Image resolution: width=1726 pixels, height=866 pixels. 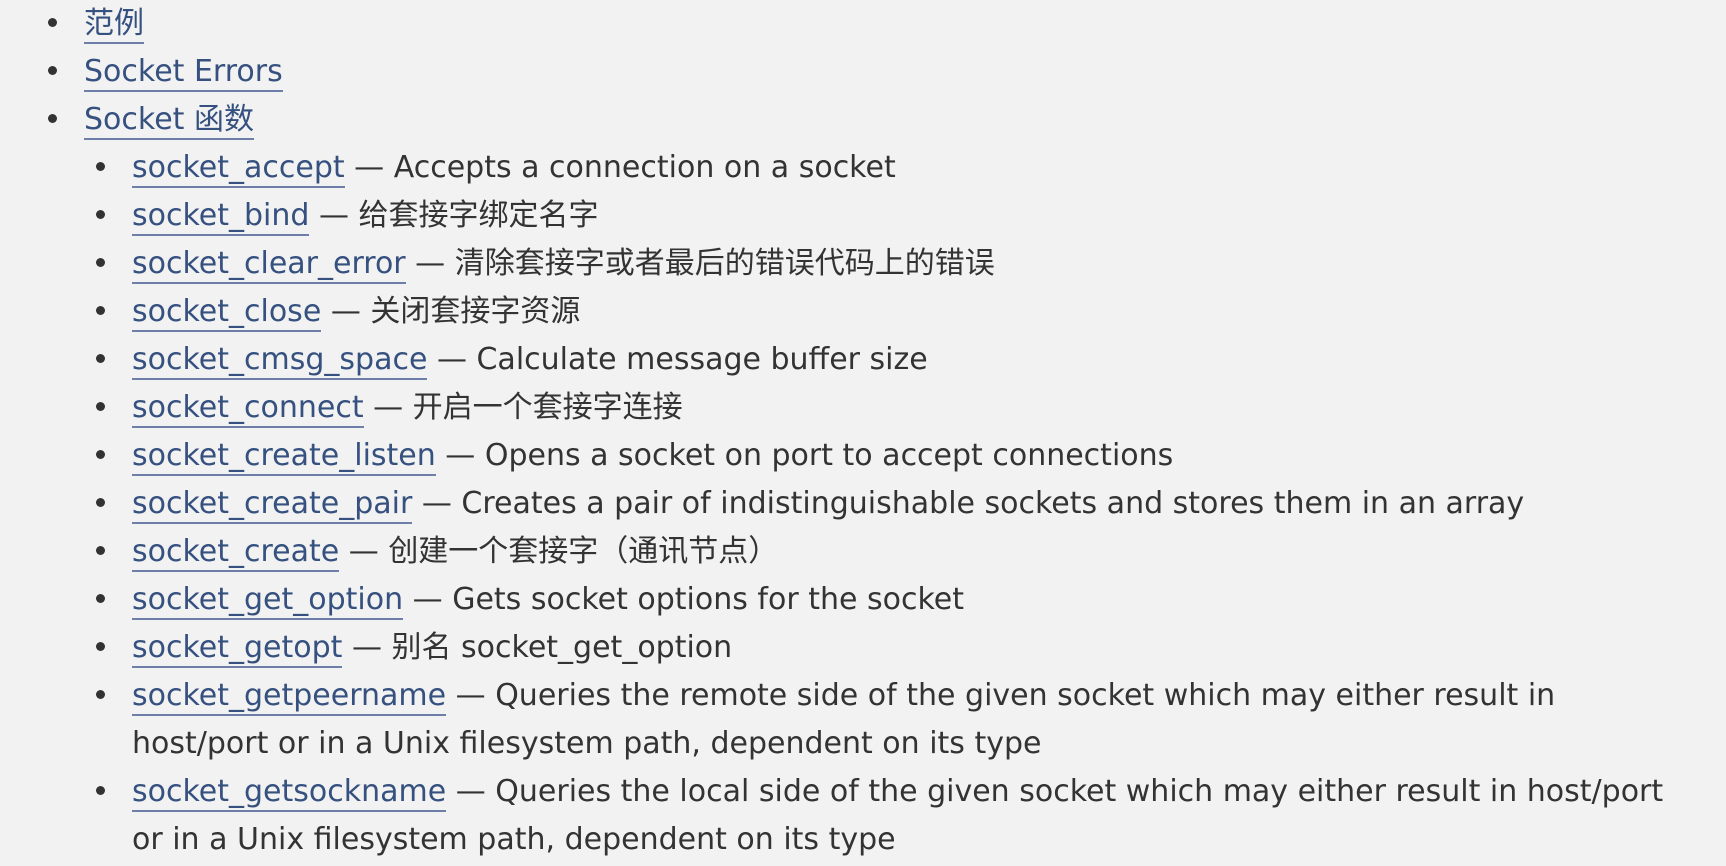 What do you see at coordinates (644, 167) in the screenshot?
I see `function-description: Accepts a connection on a socket` at bounding box center [644, 167].